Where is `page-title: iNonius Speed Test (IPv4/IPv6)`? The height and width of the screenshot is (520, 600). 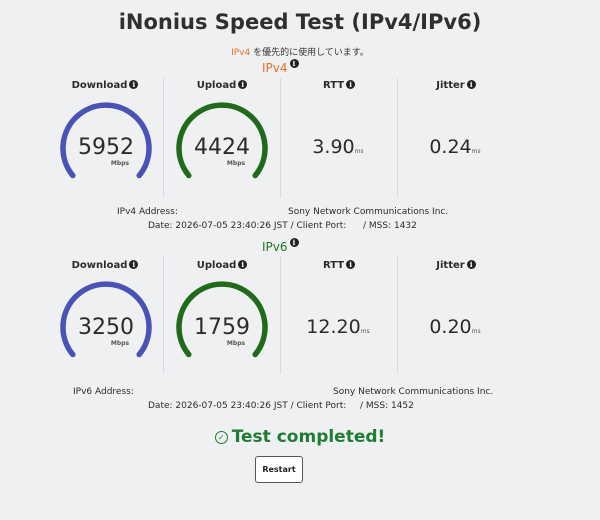 page-title: iNonius Speed Test (IPv4/IPv6) is located at coordinates (300, 22).